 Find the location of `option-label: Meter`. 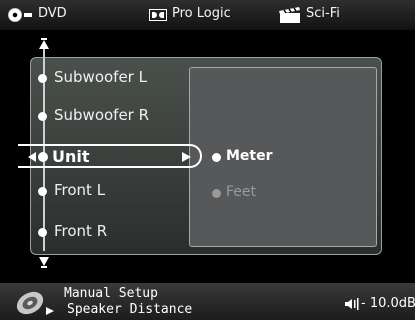

option-label: Meter is located at coordinates (249, 156).